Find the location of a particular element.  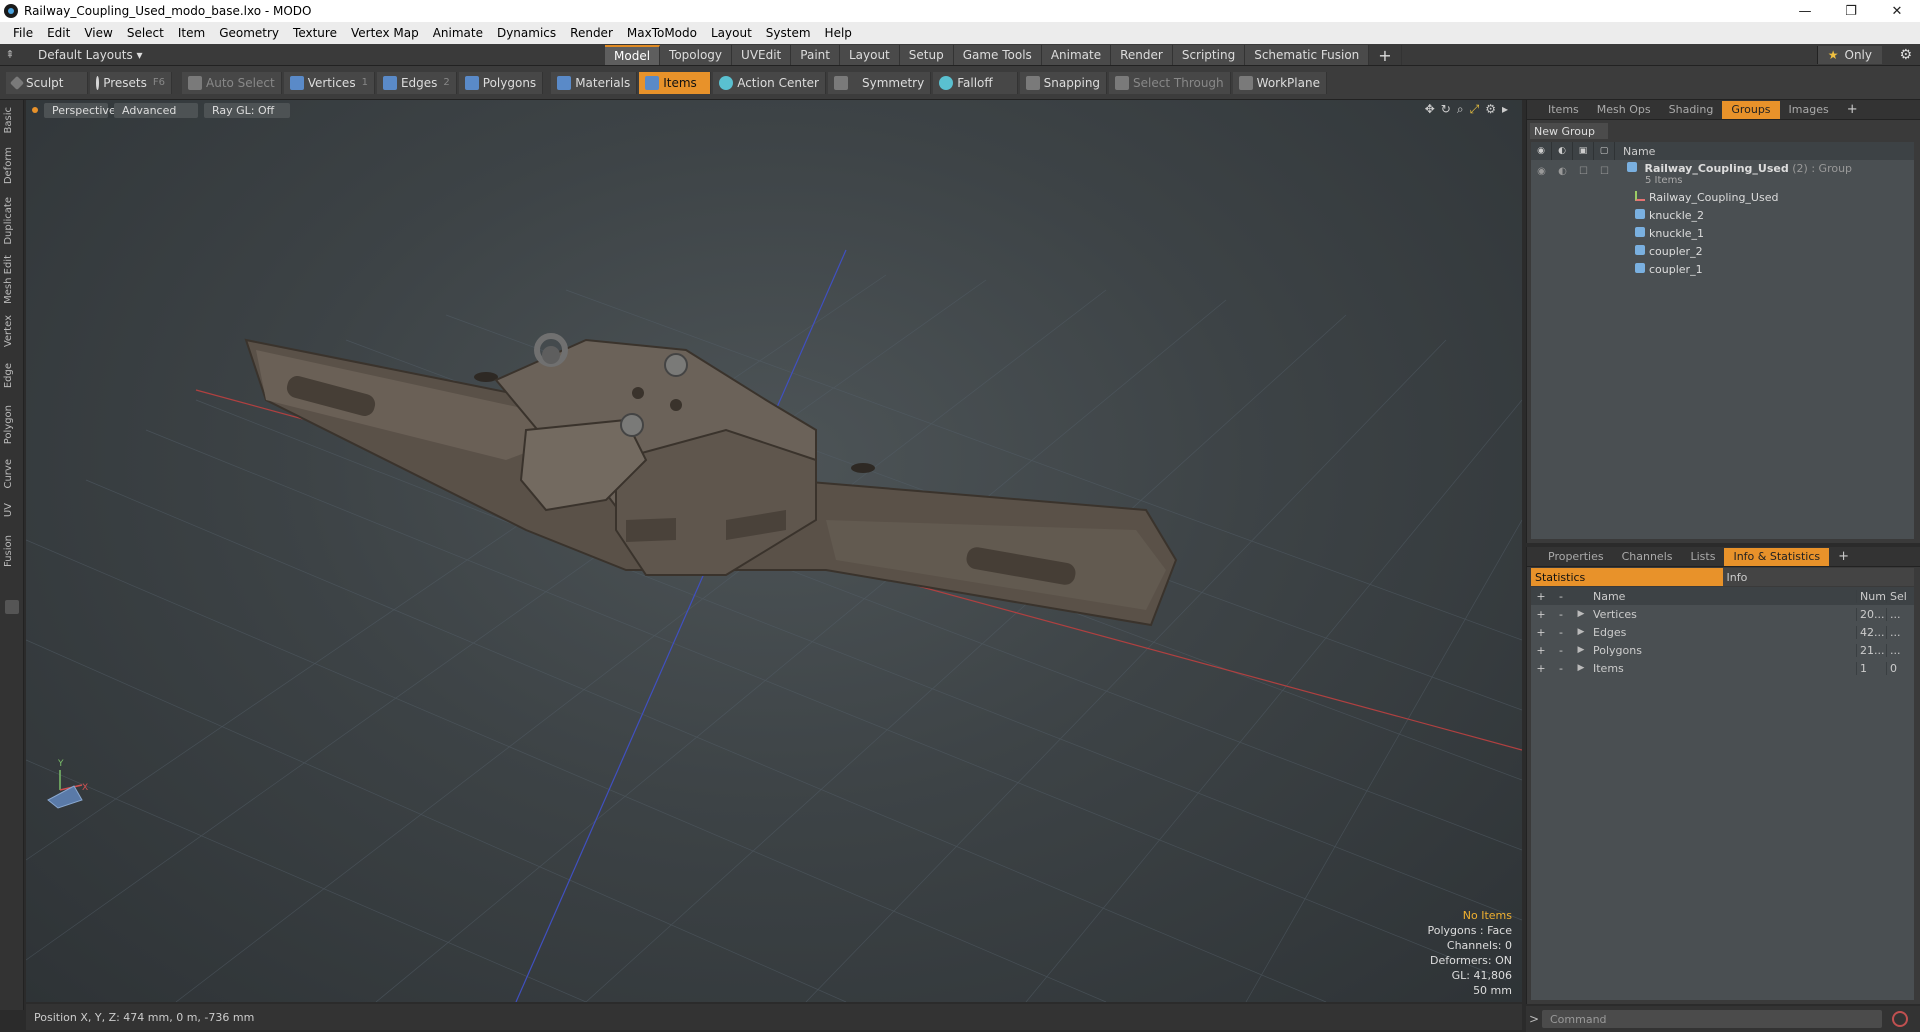

tab-schematic-fusion: Schematic Fusion is located at coordinates (1307, 55).